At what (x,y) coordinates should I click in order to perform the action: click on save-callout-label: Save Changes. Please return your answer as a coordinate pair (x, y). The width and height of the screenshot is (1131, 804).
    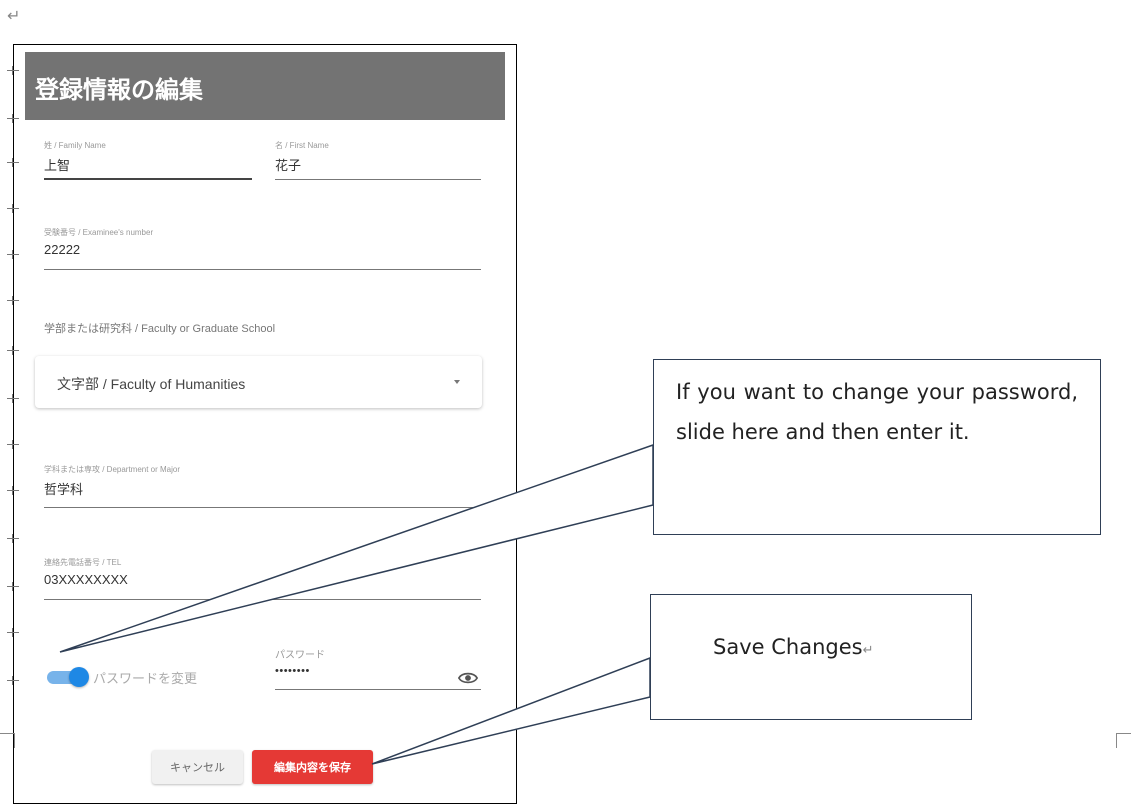
    Looking at the image, I should click on (788, 647).